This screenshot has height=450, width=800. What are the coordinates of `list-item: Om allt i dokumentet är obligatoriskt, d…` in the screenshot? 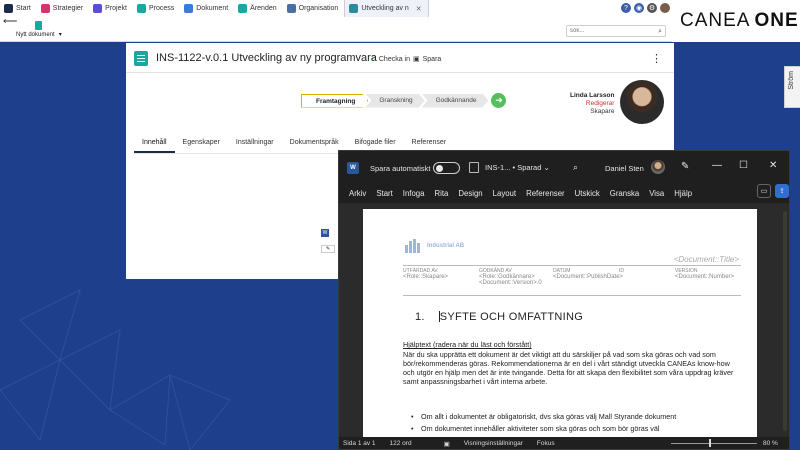 It's located at (581, 416).